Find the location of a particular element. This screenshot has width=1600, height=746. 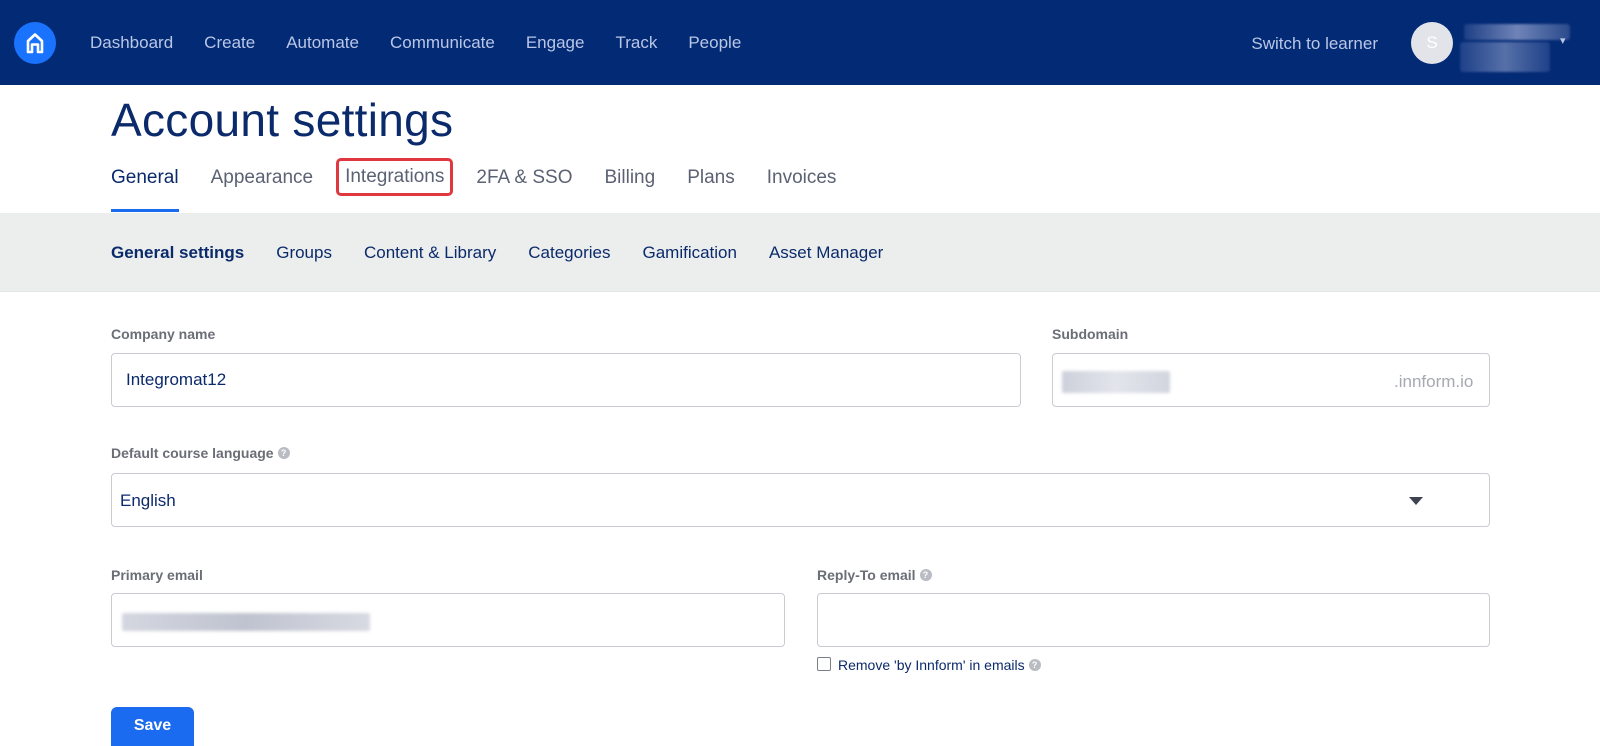

user-name-redacted is located at coordinates (1517, 32).